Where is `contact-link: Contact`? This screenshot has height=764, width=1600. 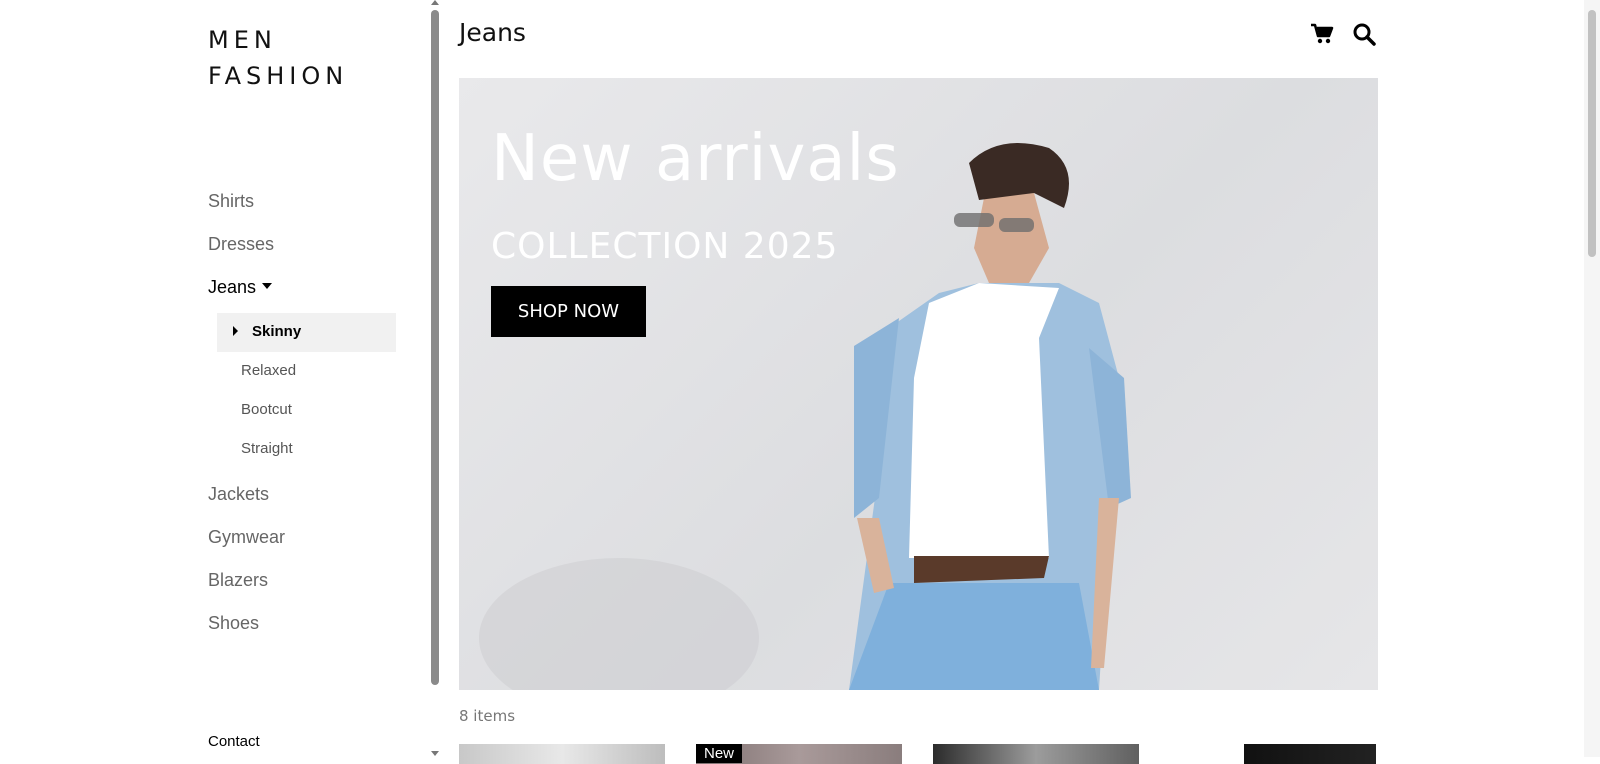
contact-link: Contact is located at coordinates (234, 741).